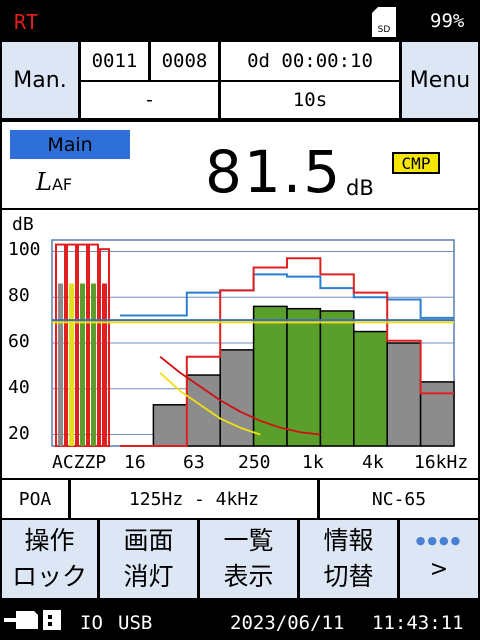 The height and width of the screenshot is (640, 480). Describe the element at coordinates (91, 623) in the screenshot. I see `io-indicator: IO` at that location.